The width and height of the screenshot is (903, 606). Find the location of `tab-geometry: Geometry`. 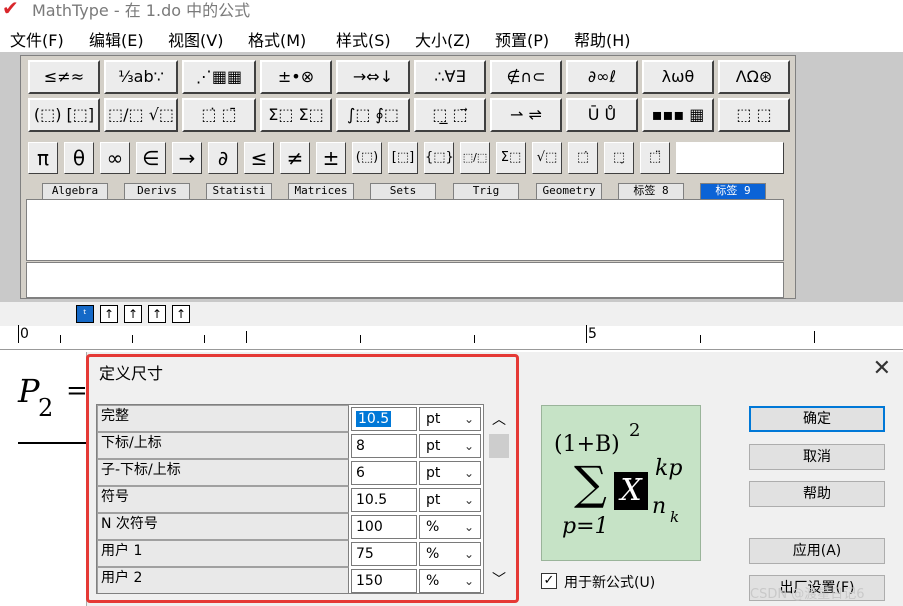

tab-geometry: Geometry is located at coordinates (569, 191).